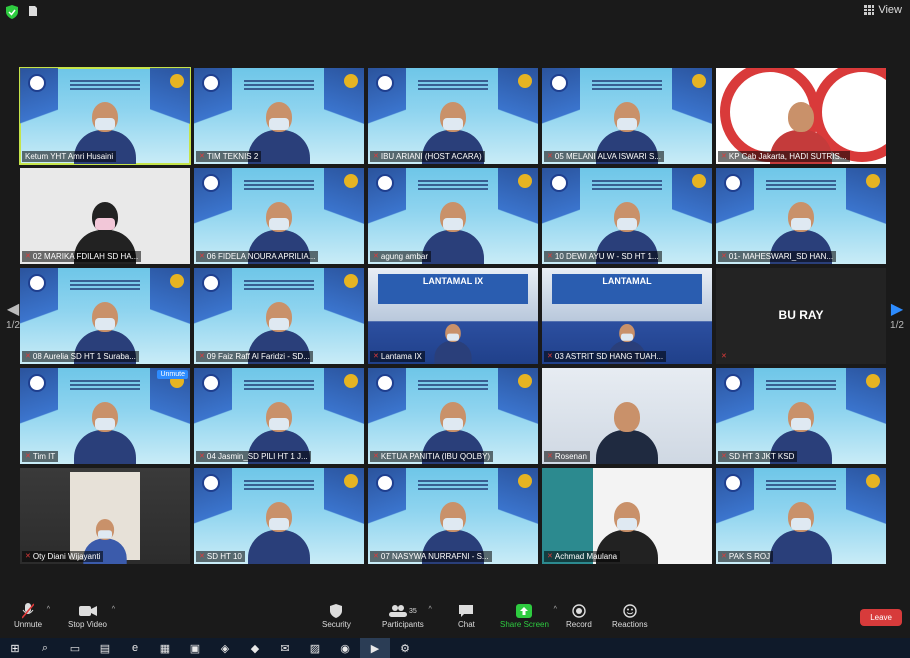  Describe the element at coordinates (255, 648) in the screenshot. I see `app-icon: ◆` at that location.